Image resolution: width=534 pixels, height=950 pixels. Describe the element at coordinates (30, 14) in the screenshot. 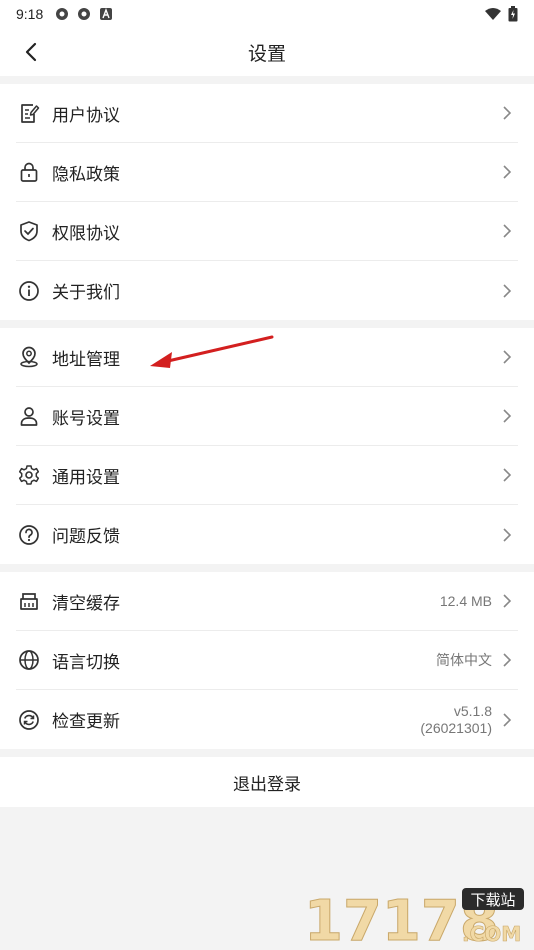

I see `status-time: 9:18` at that location.